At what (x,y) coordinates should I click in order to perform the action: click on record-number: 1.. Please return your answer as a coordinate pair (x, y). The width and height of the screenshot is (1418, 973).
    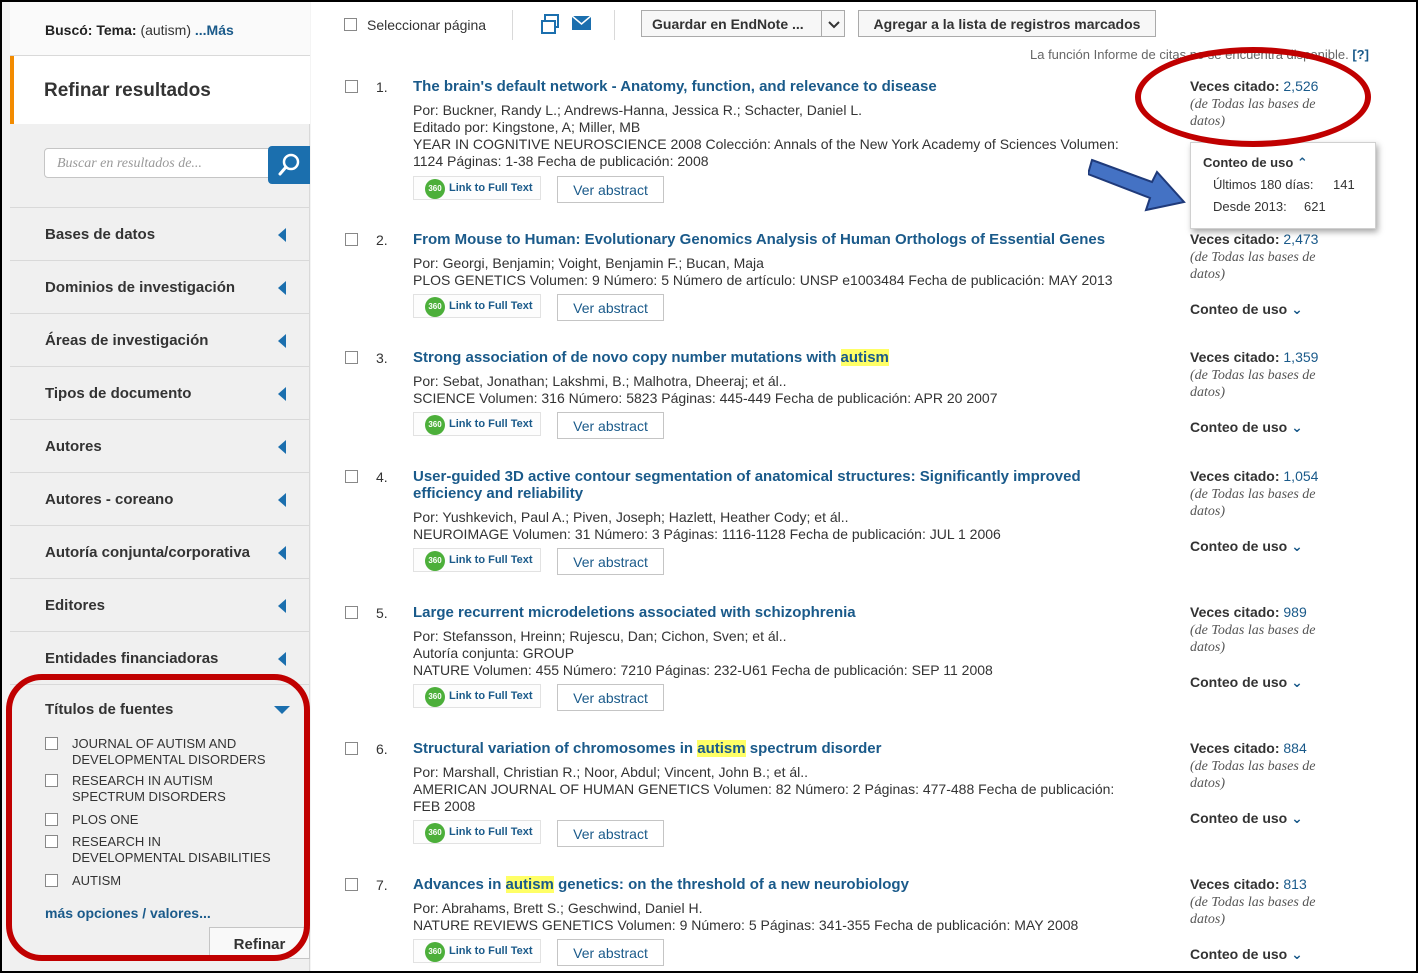
    Looking at the image, I should click on (382, 87).